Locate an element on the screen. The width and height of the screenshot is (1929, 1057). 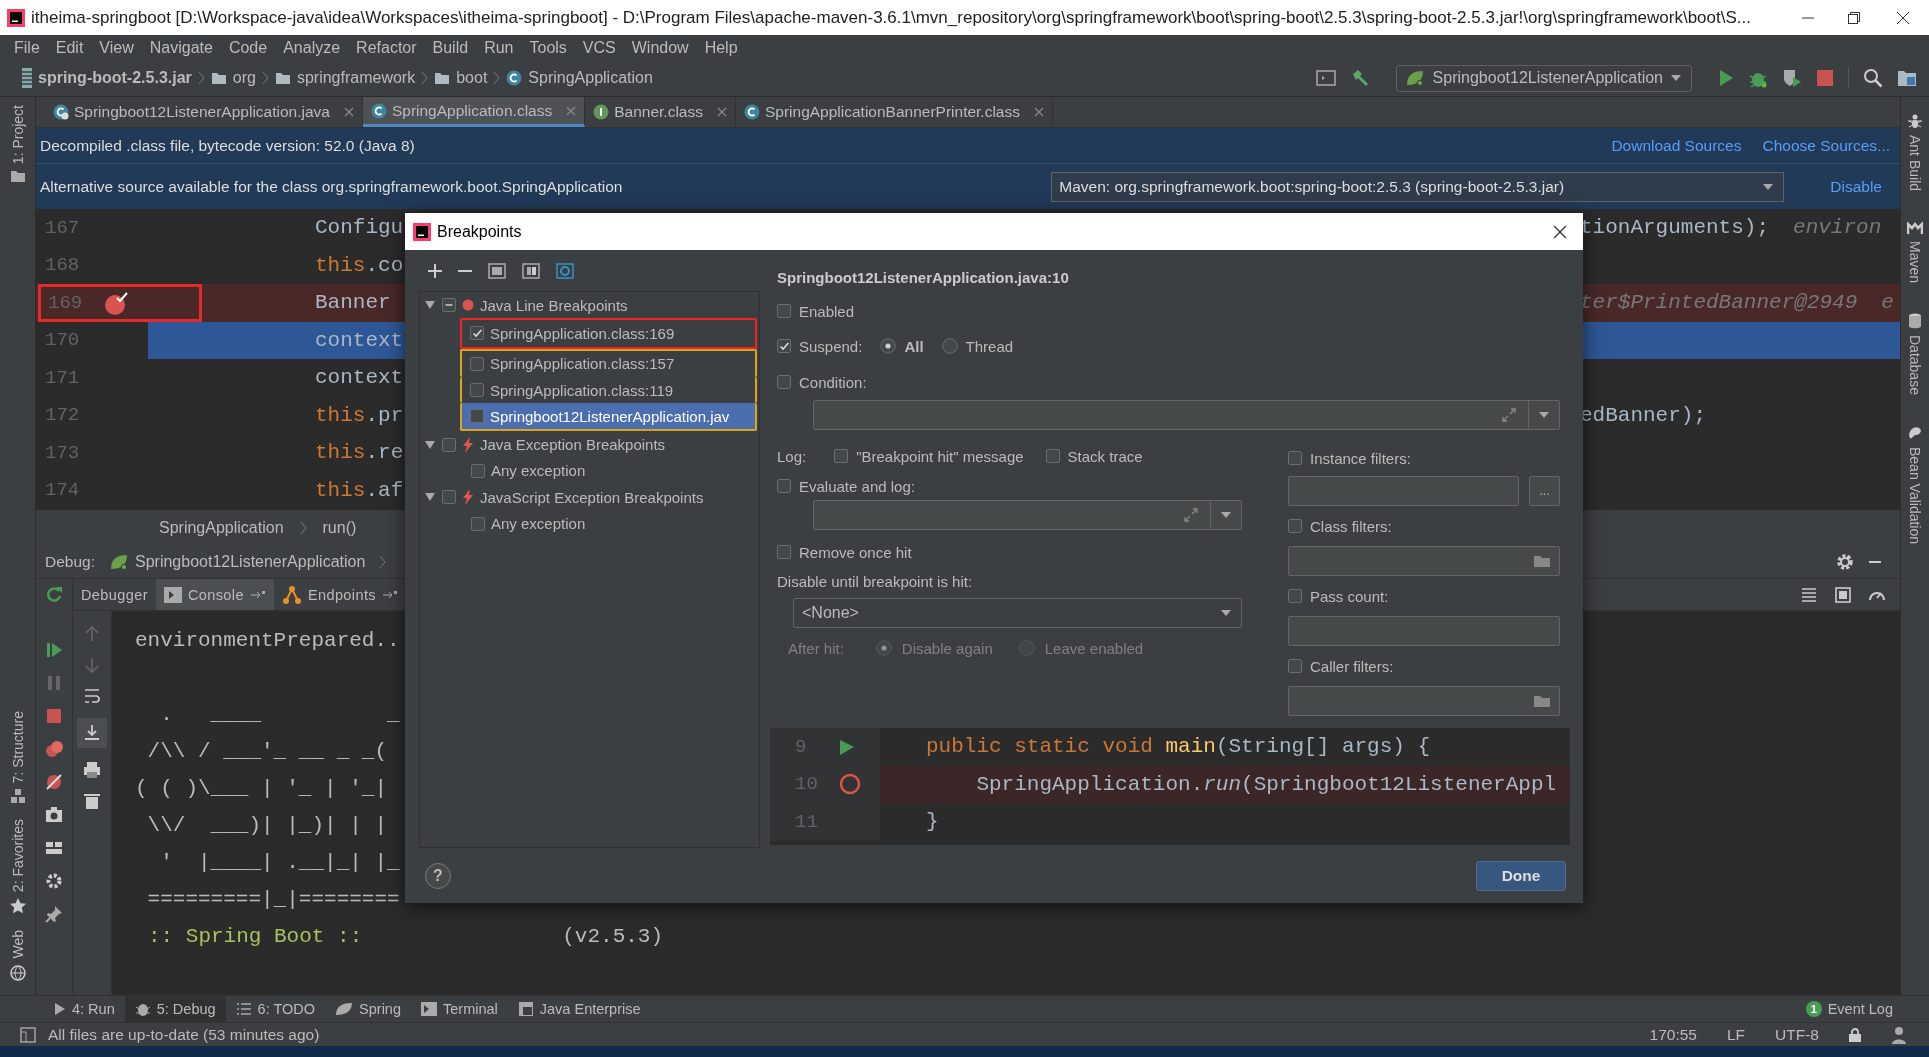
checkbox-label: Pass count: is located at coordinates (1349, 596).